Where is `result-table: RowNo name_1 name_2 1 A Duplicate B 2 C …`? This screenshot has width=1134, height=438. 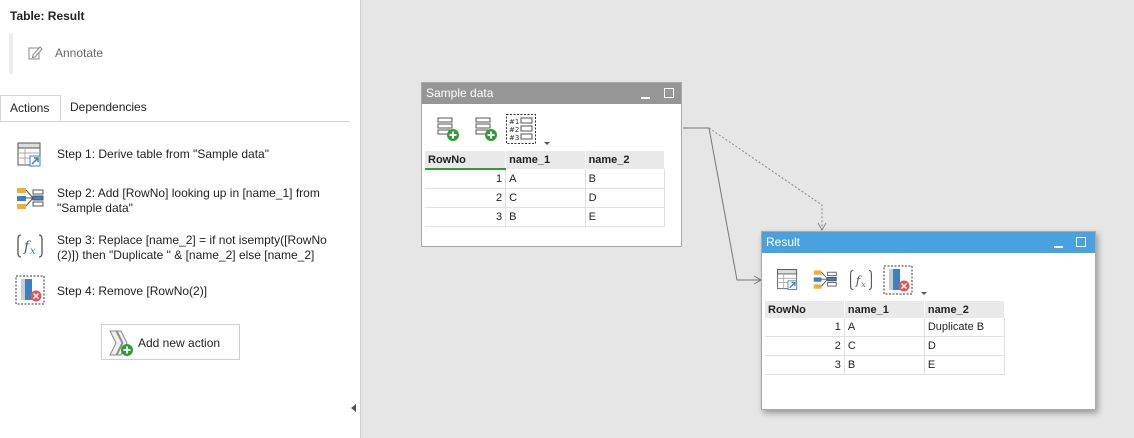
result-table: RowNo name_1 name_2 1 A Duplicate B 2 C … is located at coordinates (885, 338).